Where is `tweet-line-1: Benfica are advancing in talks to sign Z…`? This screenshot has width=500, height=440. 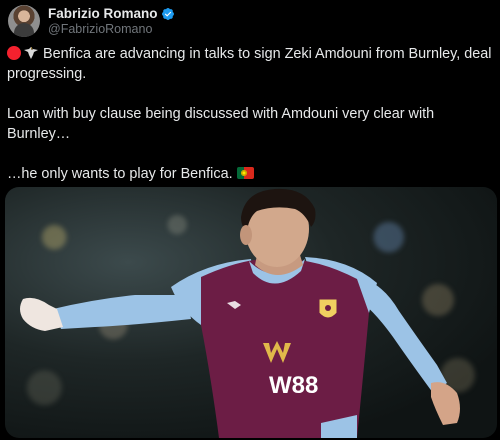 tweet-line-1: Benfica are advancing in talks to sign Z… is located at coordinates (251, 64).